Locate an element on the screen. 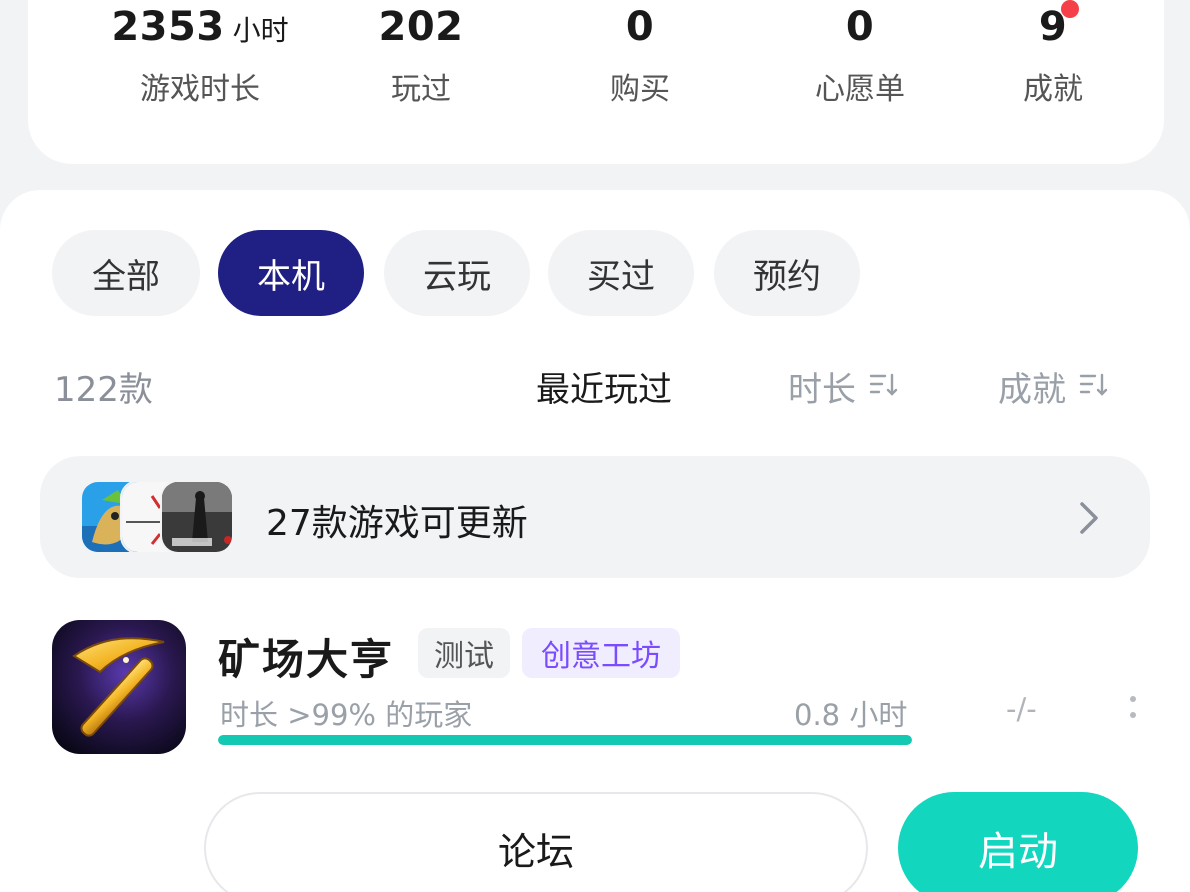  forum-button: 论坛 is located at coordinates (536, 842).